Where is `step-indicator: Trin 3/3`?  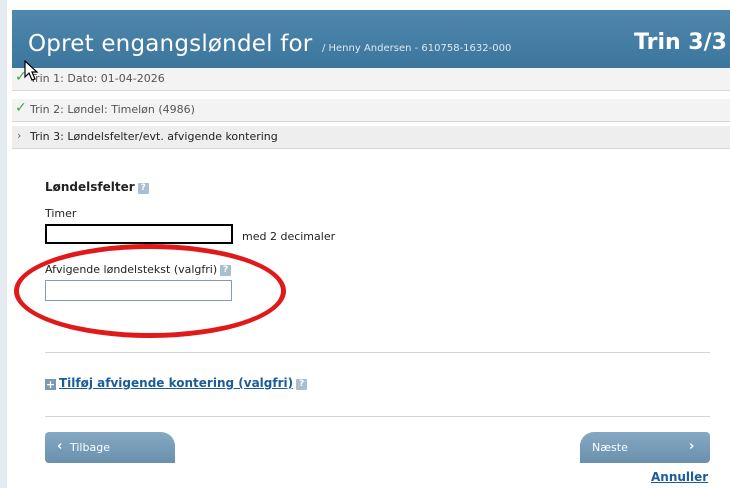
step-indicator: Trin 3/3 is located at coordinates (680, 42).